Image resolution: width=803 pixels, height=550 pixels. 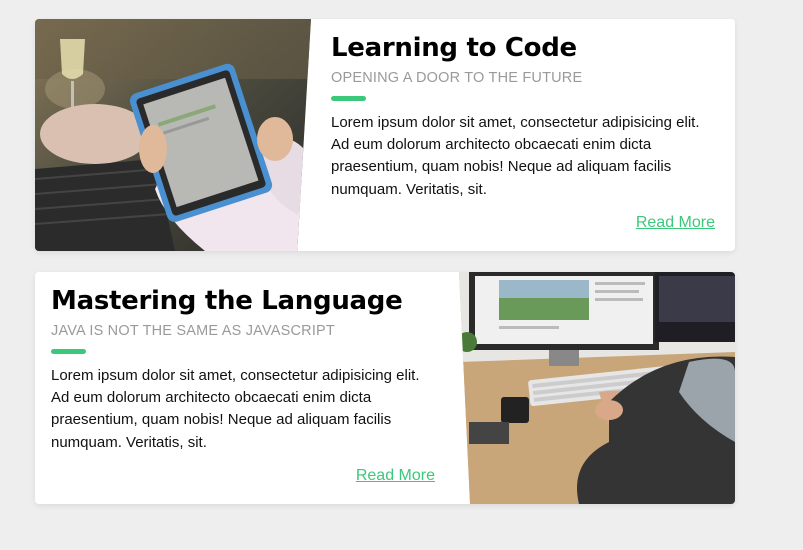 What do you see at coordinates (597, 388) in the screenshot?
I see `desk-computer-photo` at bounding box center [597, 388].